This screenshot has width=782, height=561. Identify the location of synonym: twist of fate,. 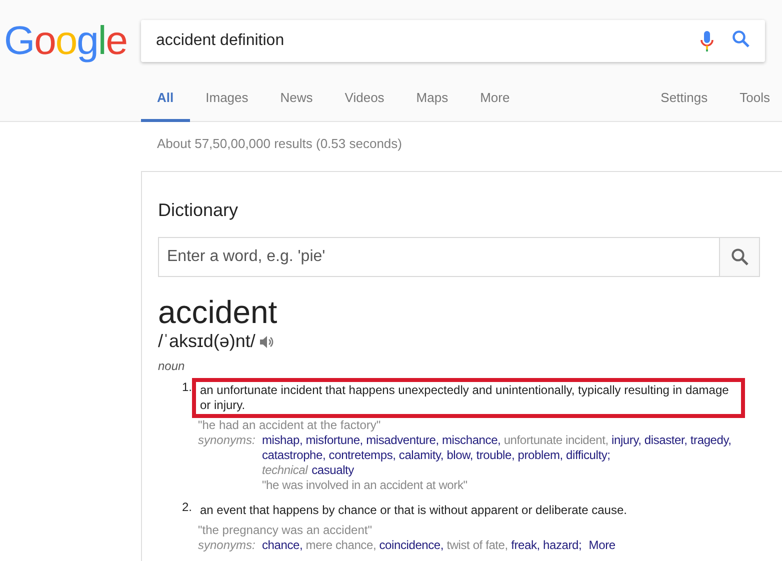
(477, 545).